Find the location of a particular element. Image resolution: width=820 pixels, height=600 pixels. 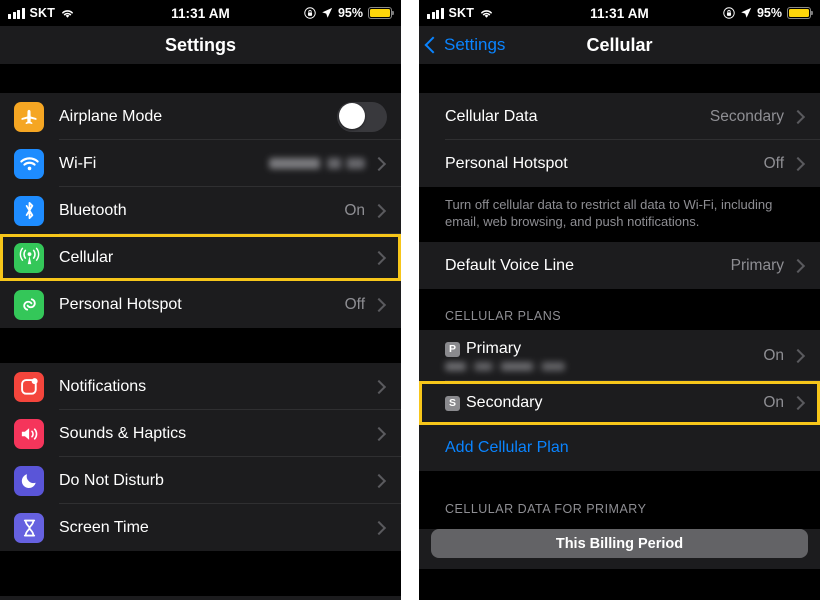

plan-label: Secondary is located at coordinates (504, 402).